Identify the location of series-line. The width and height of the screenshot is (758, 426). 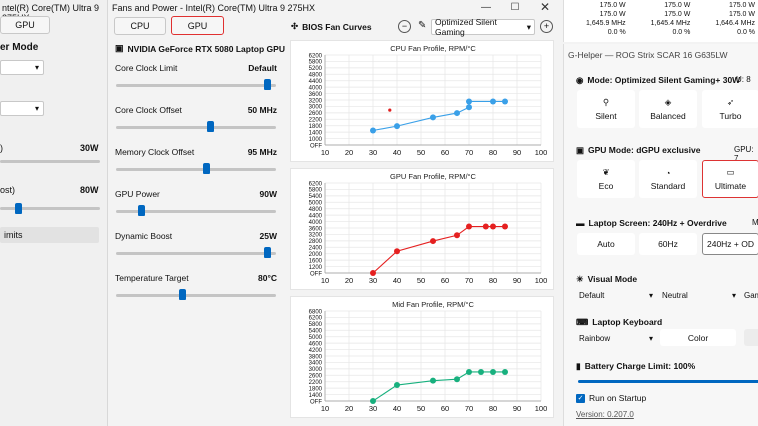
(438, 249).